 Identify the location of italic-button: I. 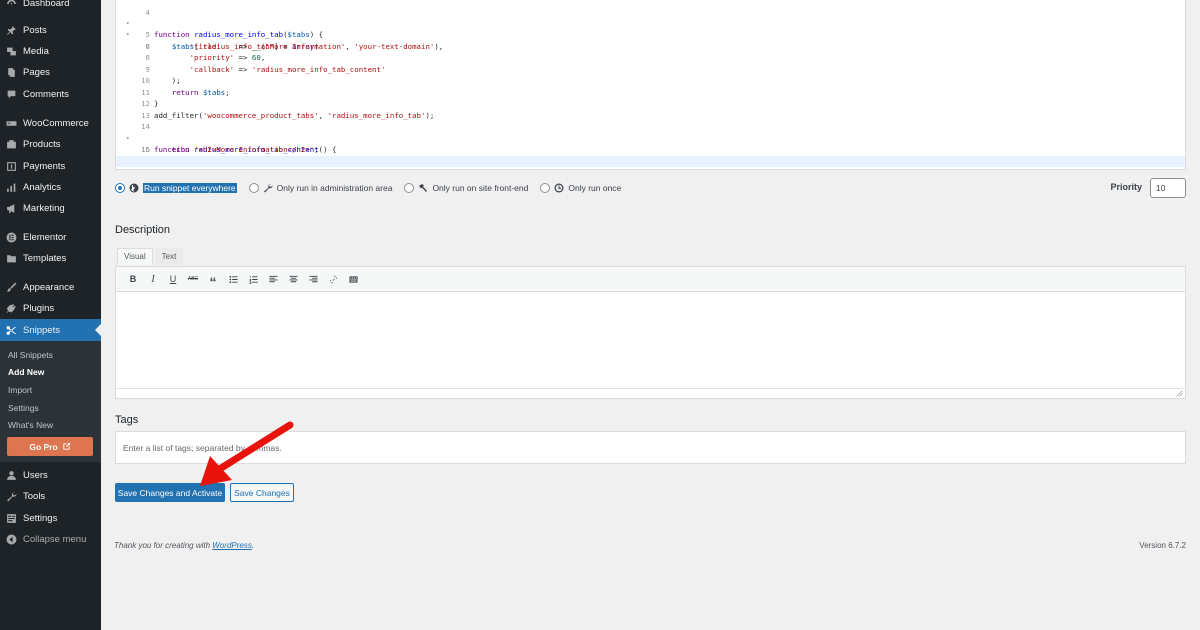
(153, 279).